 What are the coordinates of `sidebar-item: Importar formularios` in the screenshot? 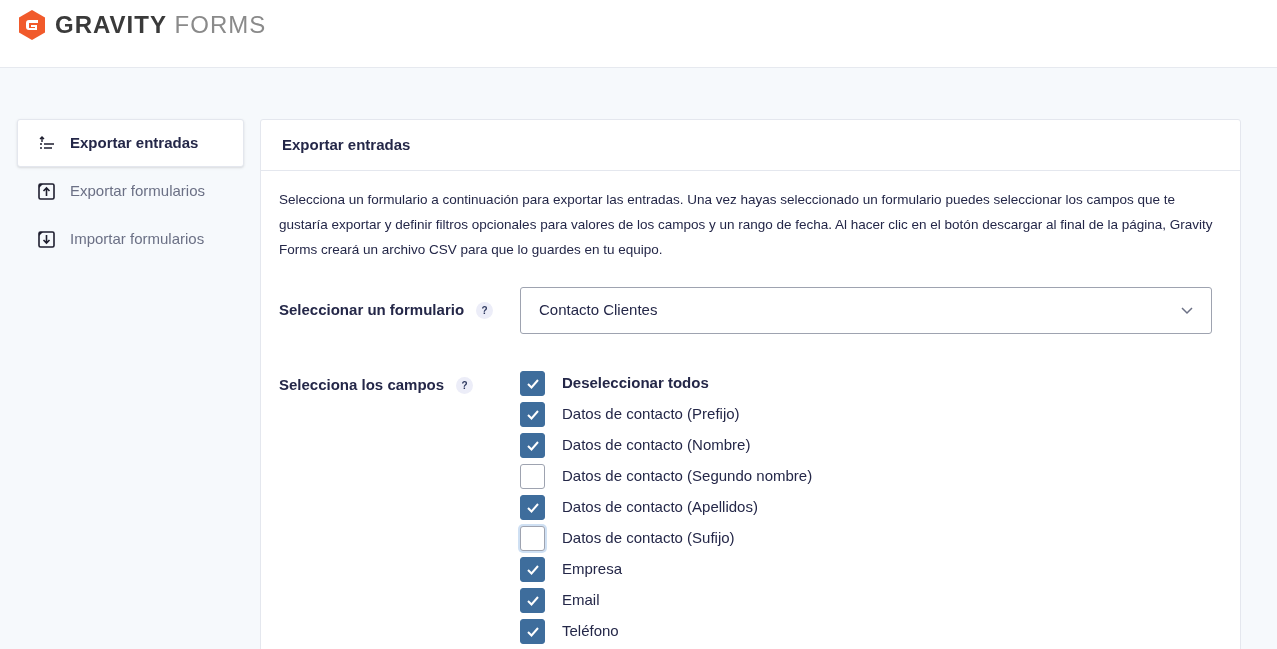 It's located at (130, 239).